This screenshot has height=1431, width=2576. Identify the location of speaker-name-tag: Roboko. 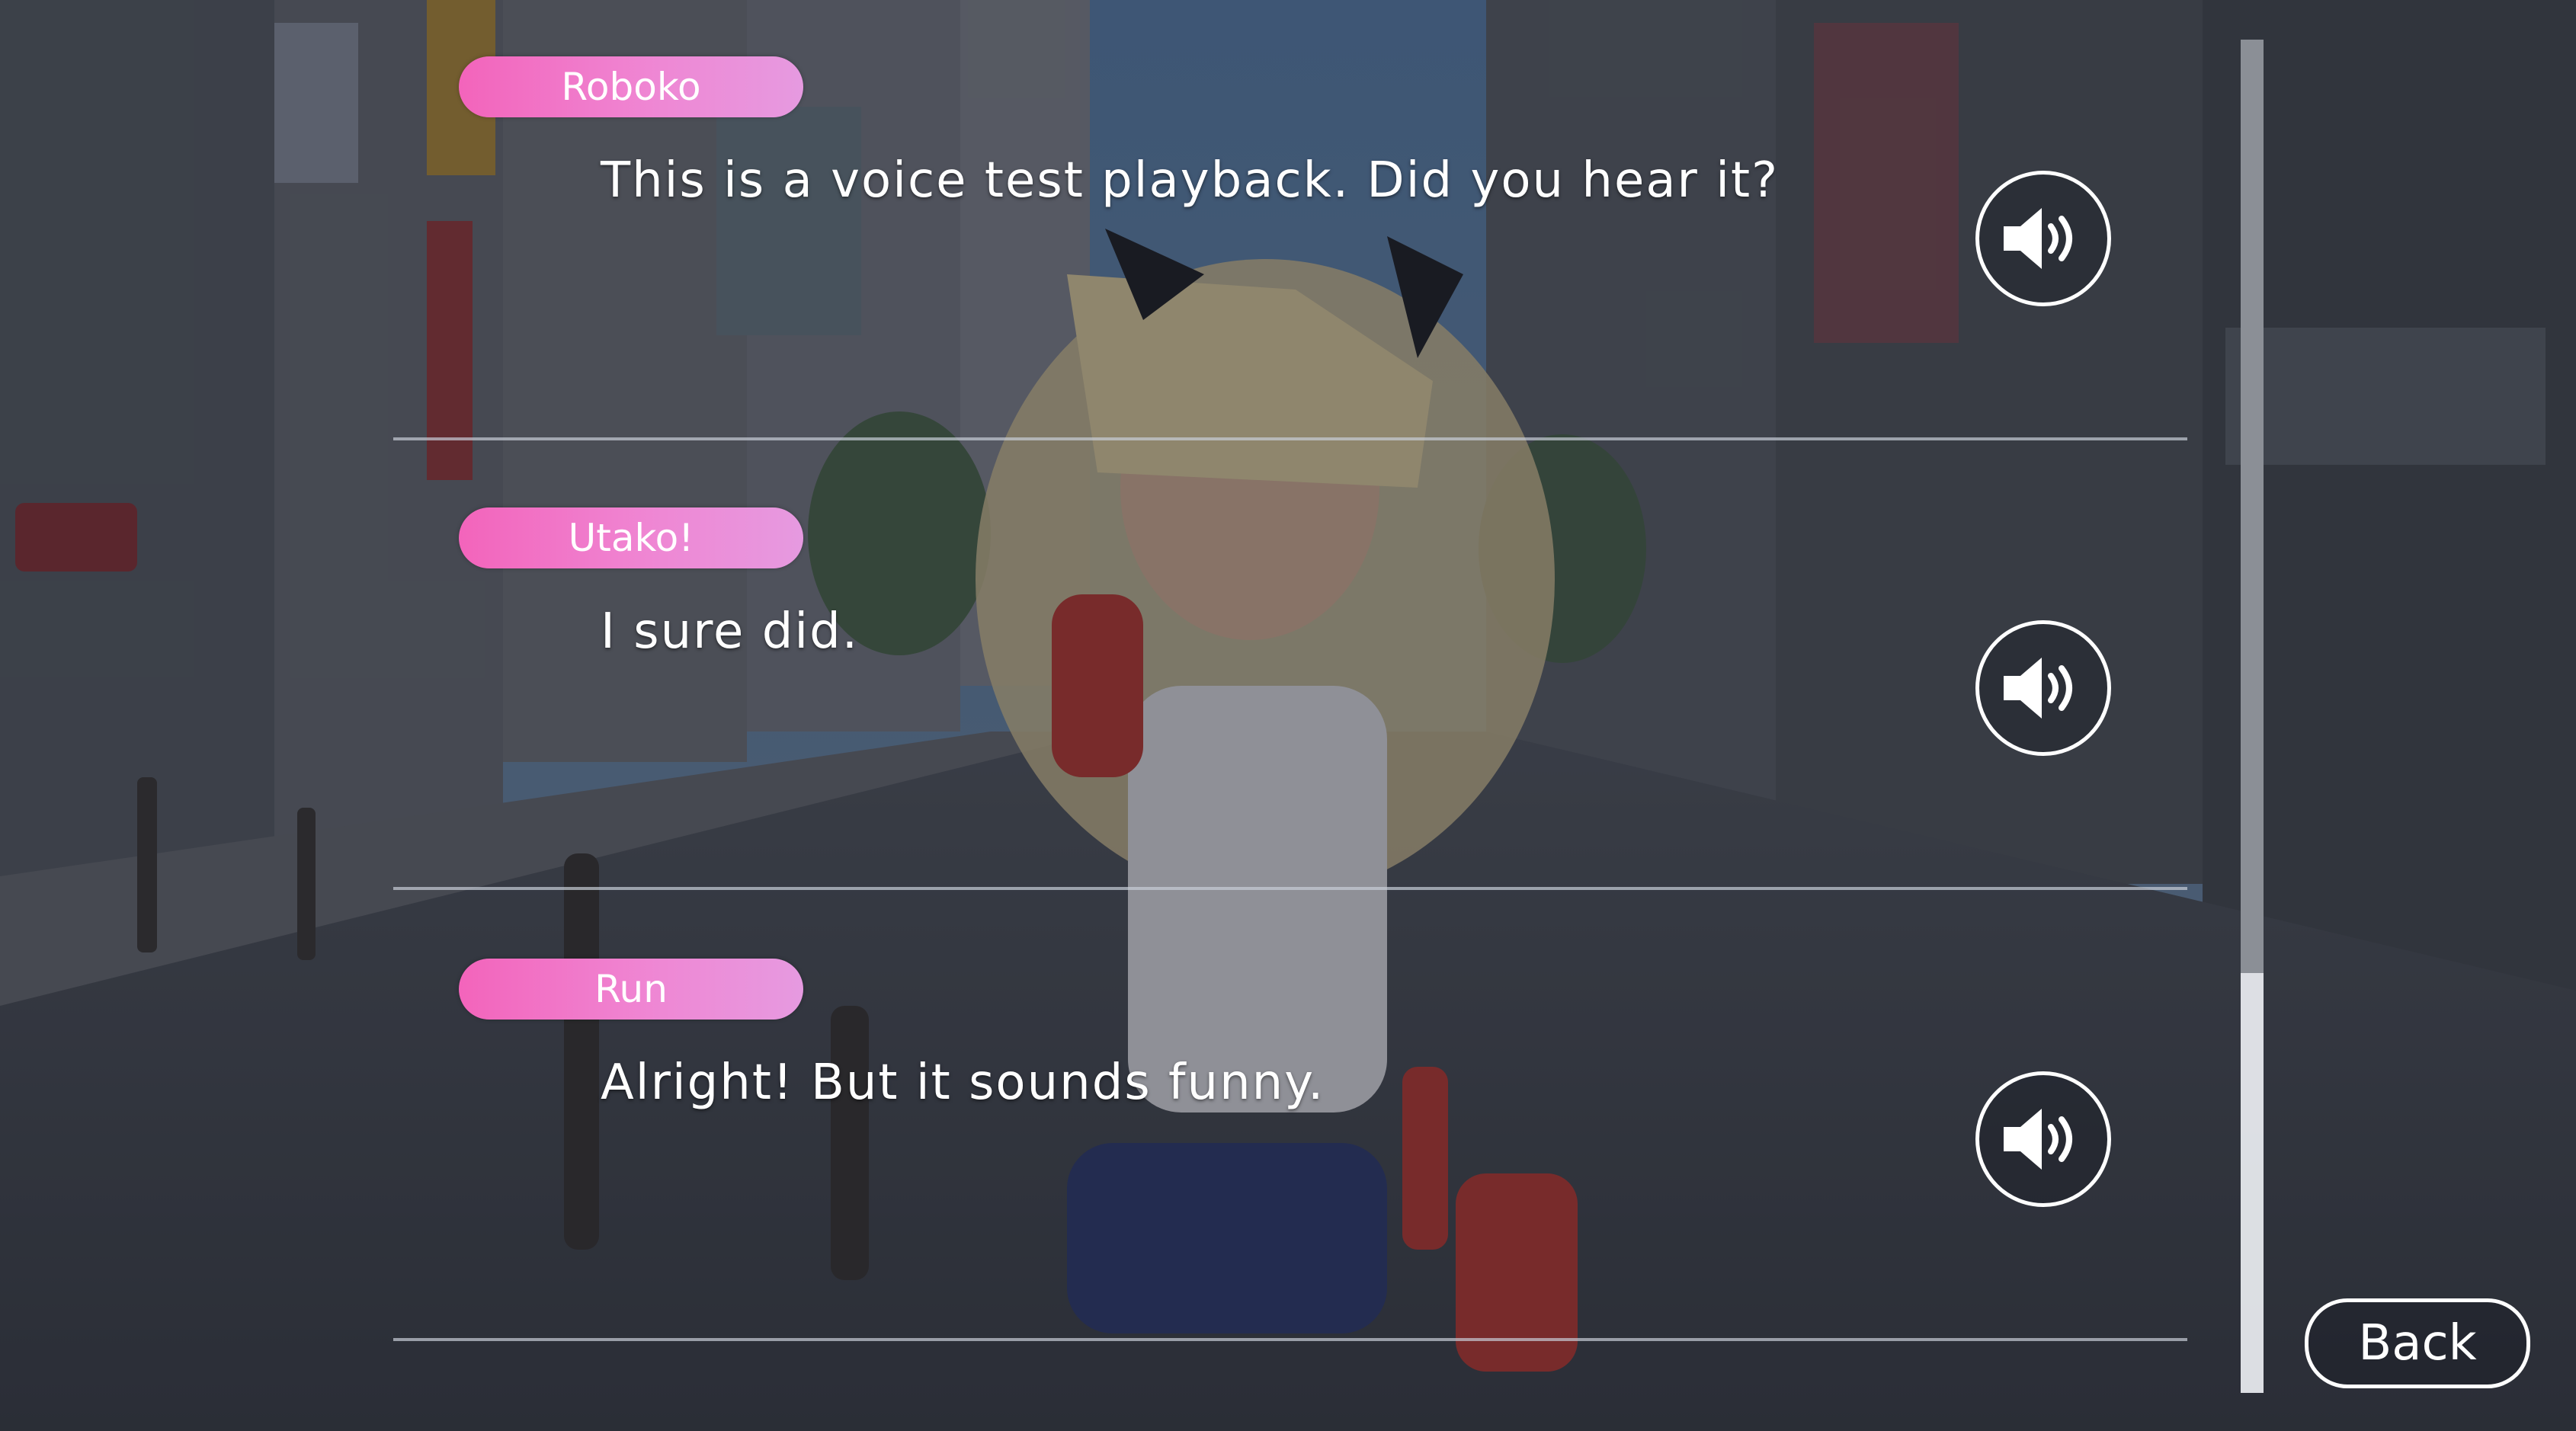
(631, 86).